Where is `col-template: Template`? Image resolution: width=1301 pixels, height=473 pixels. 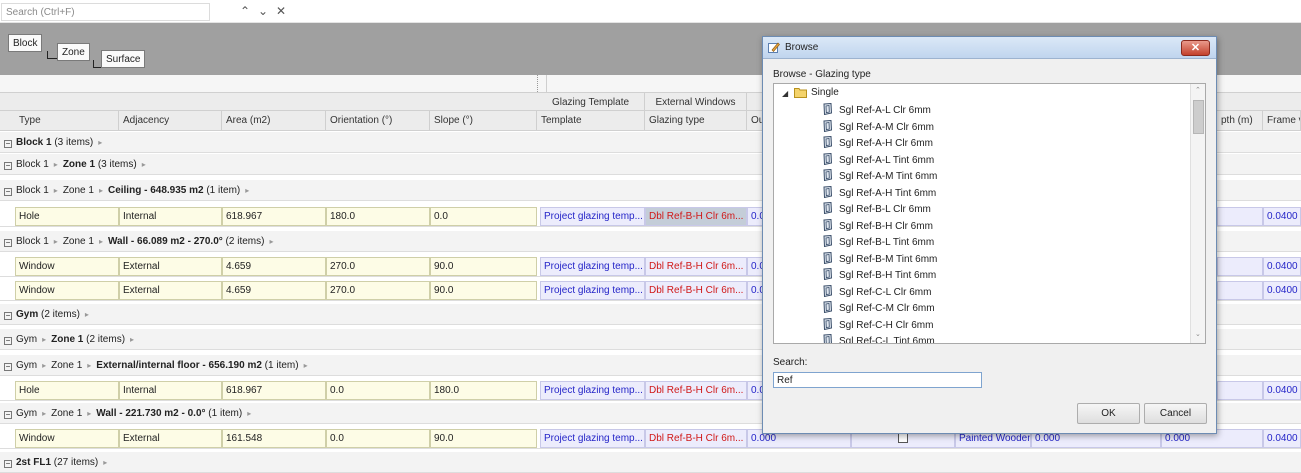 col-template: Template is located at coordinates (591, 120).